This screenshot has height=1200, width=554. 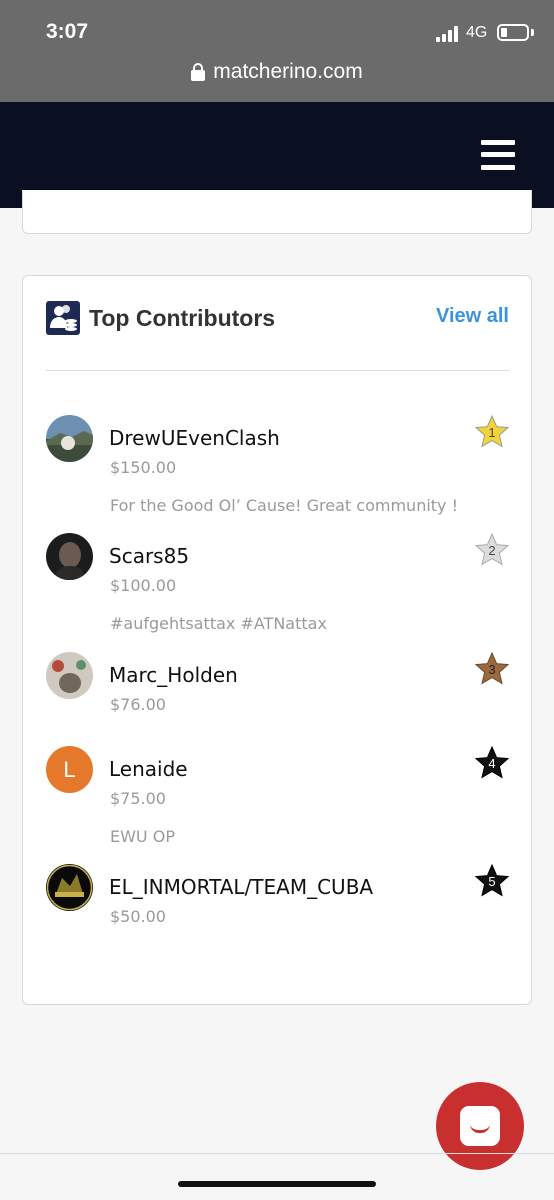 I want to click on contributor-name: Marc_Holden, so click(x=173, y=675).